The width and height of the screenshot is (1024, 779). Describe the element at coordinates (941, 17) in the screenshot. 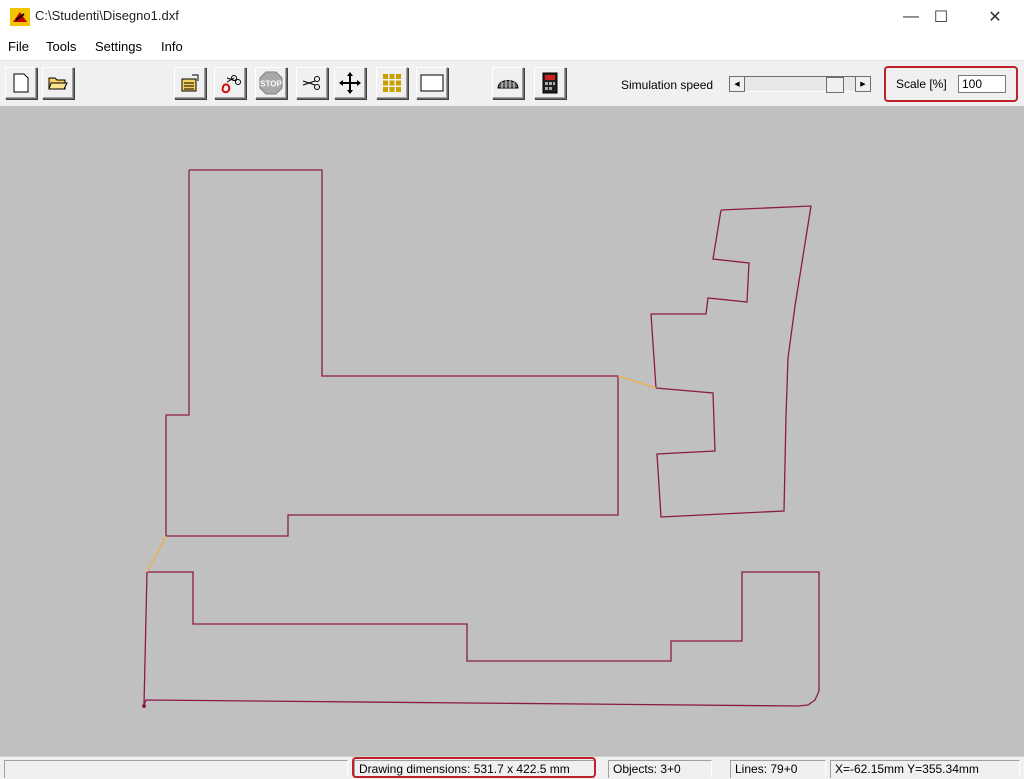

I see `maximize-button: ☐` at that location.